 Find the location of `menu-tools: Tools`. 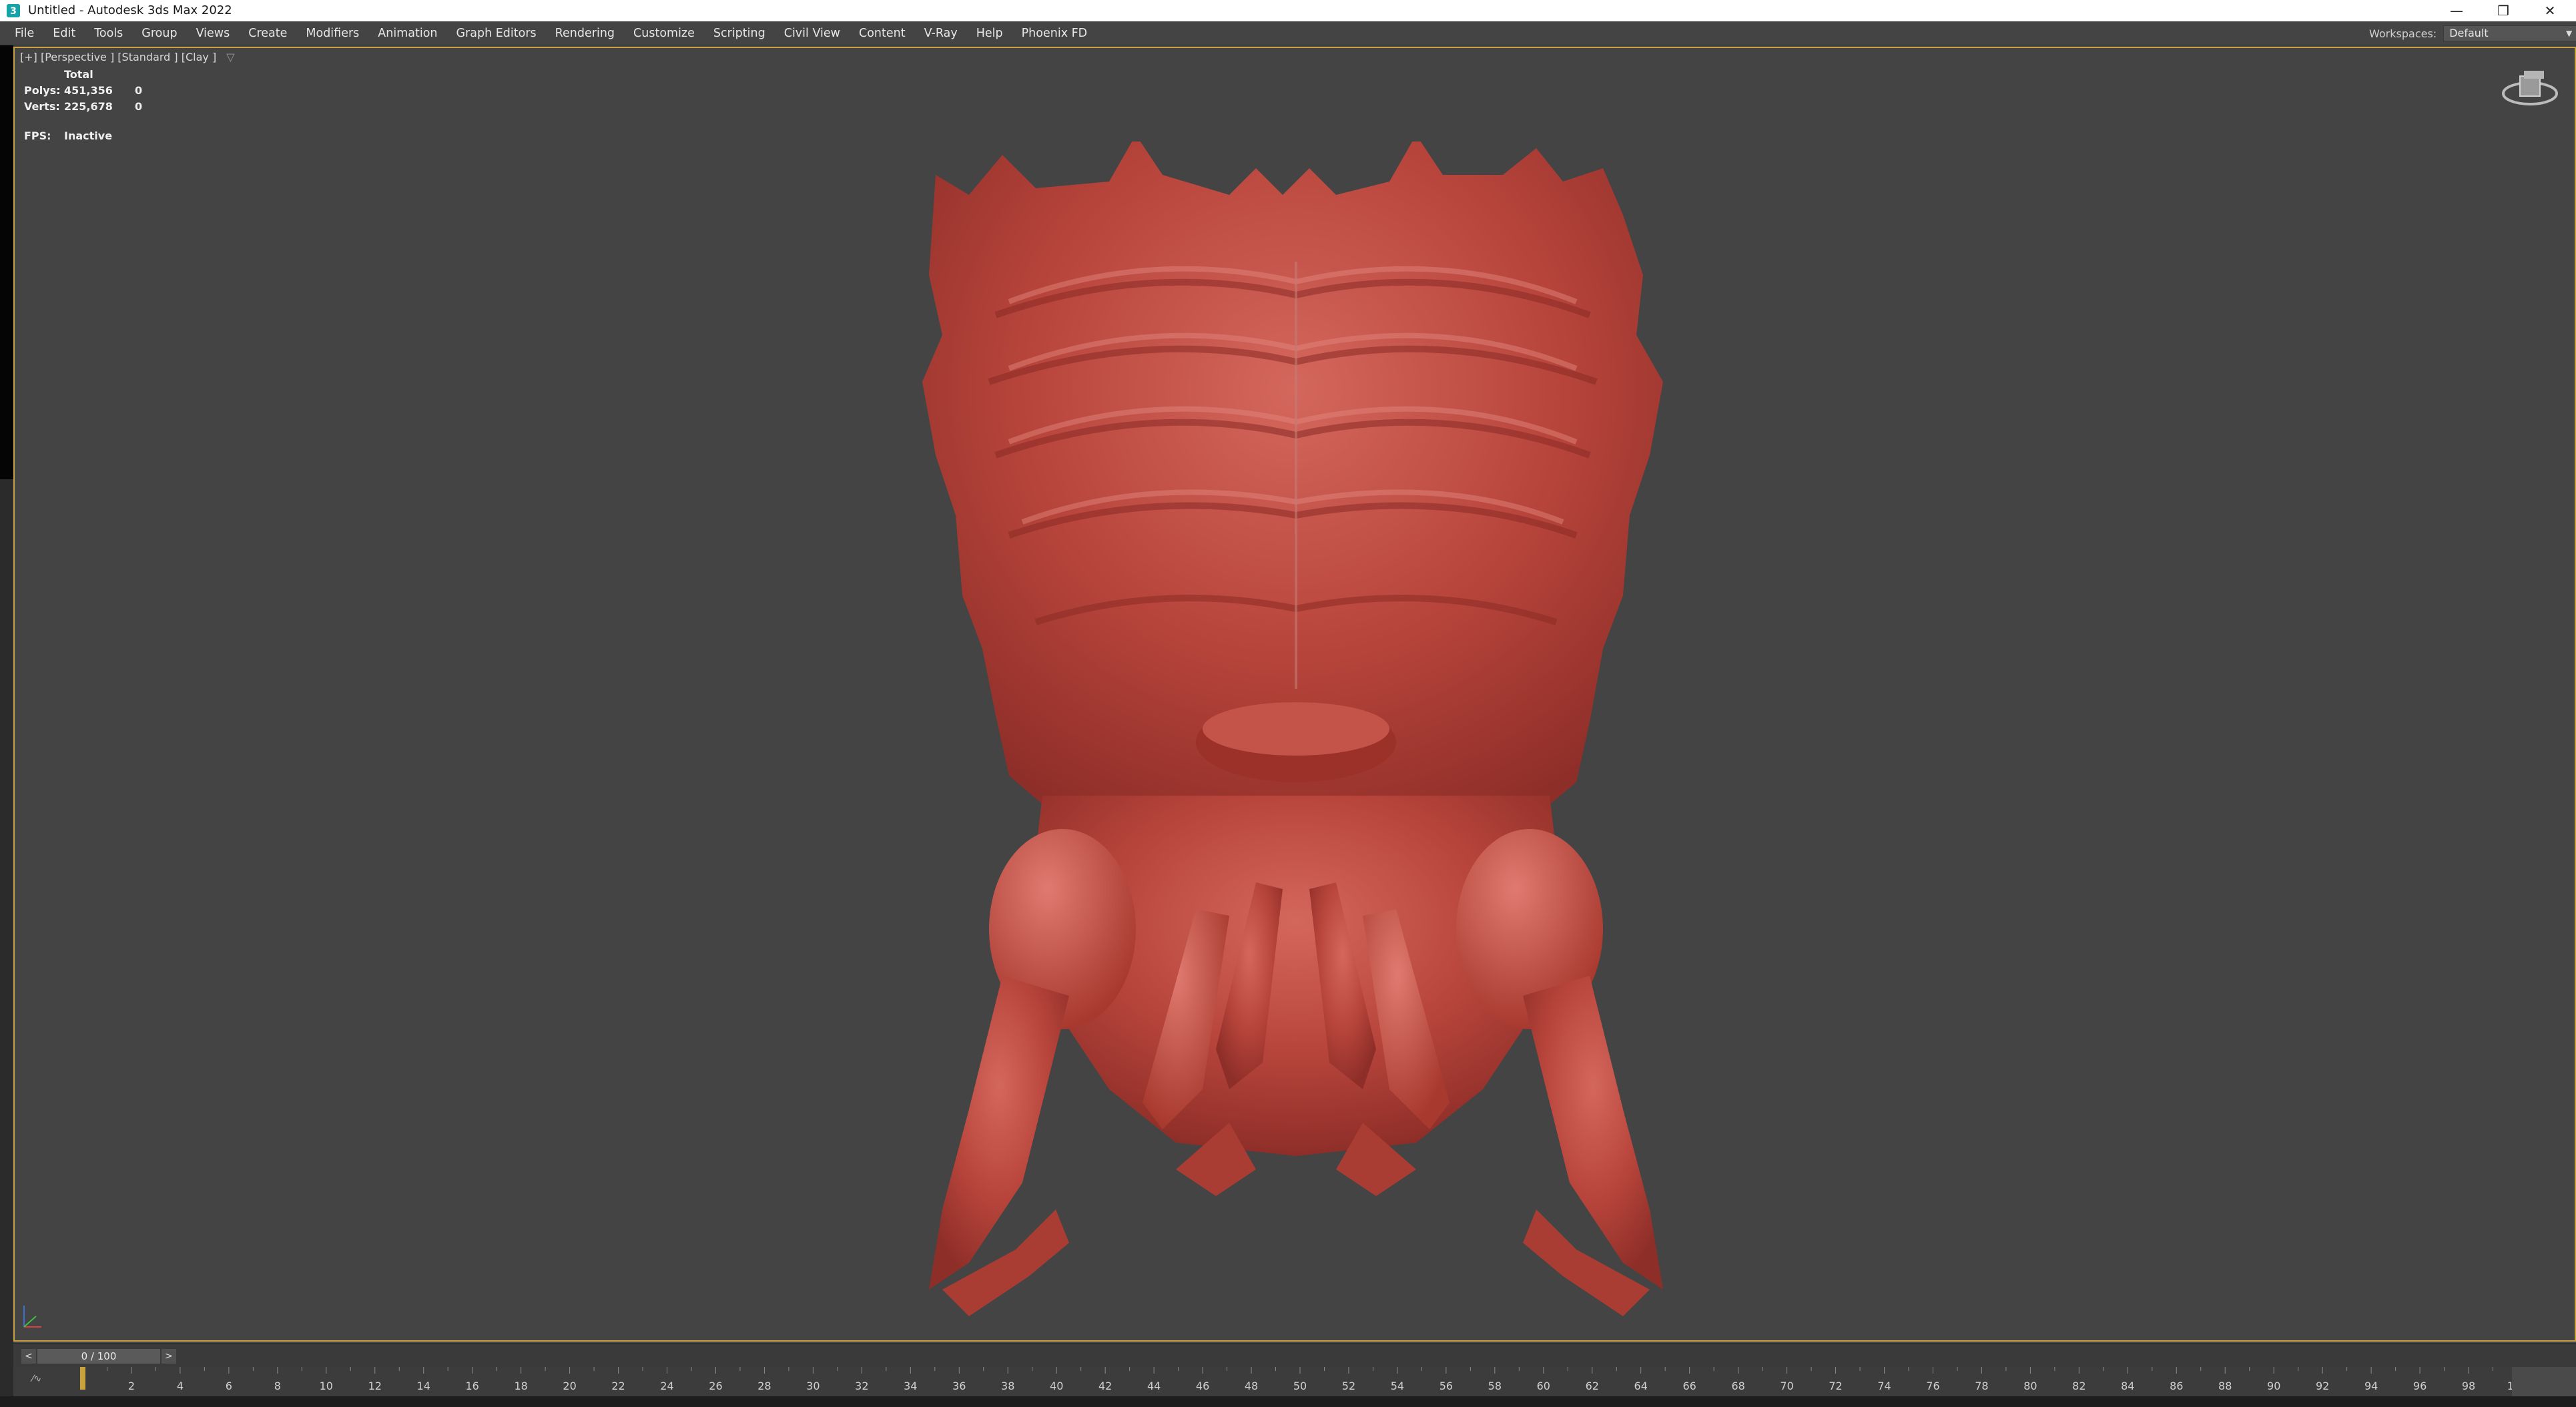

menu-tools: Tools is located at coordinates (108, 33).